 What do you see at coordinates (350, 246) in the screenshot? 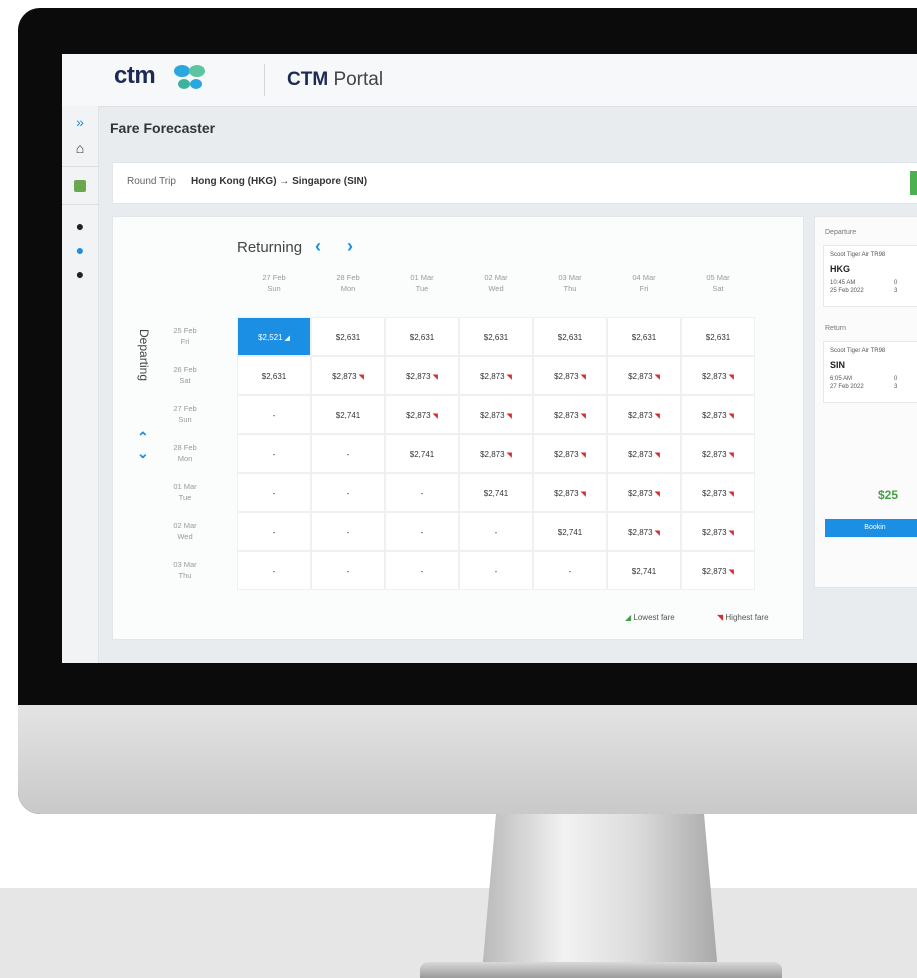
I see `next-week-button: ›` at bounding box center [350, 246].